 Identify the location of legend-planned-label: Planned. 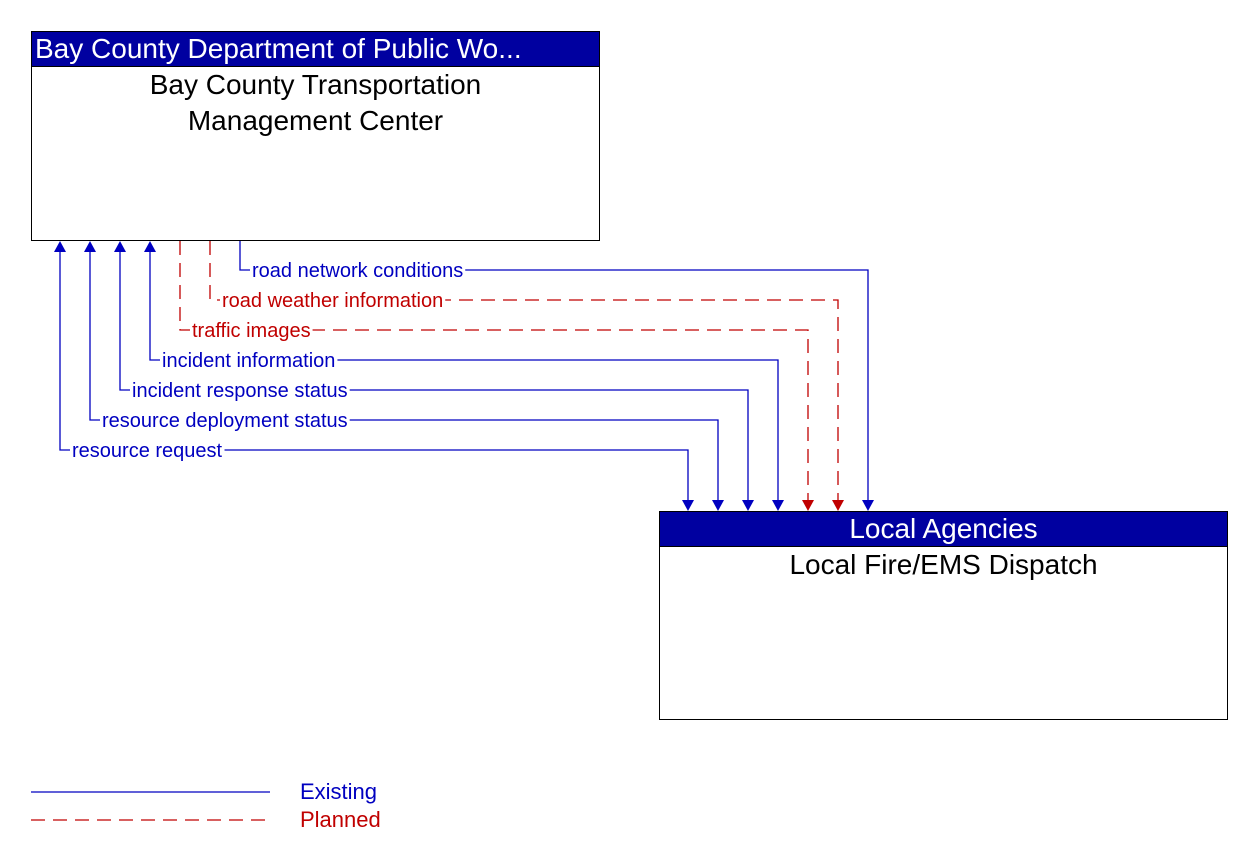
(340, 819).